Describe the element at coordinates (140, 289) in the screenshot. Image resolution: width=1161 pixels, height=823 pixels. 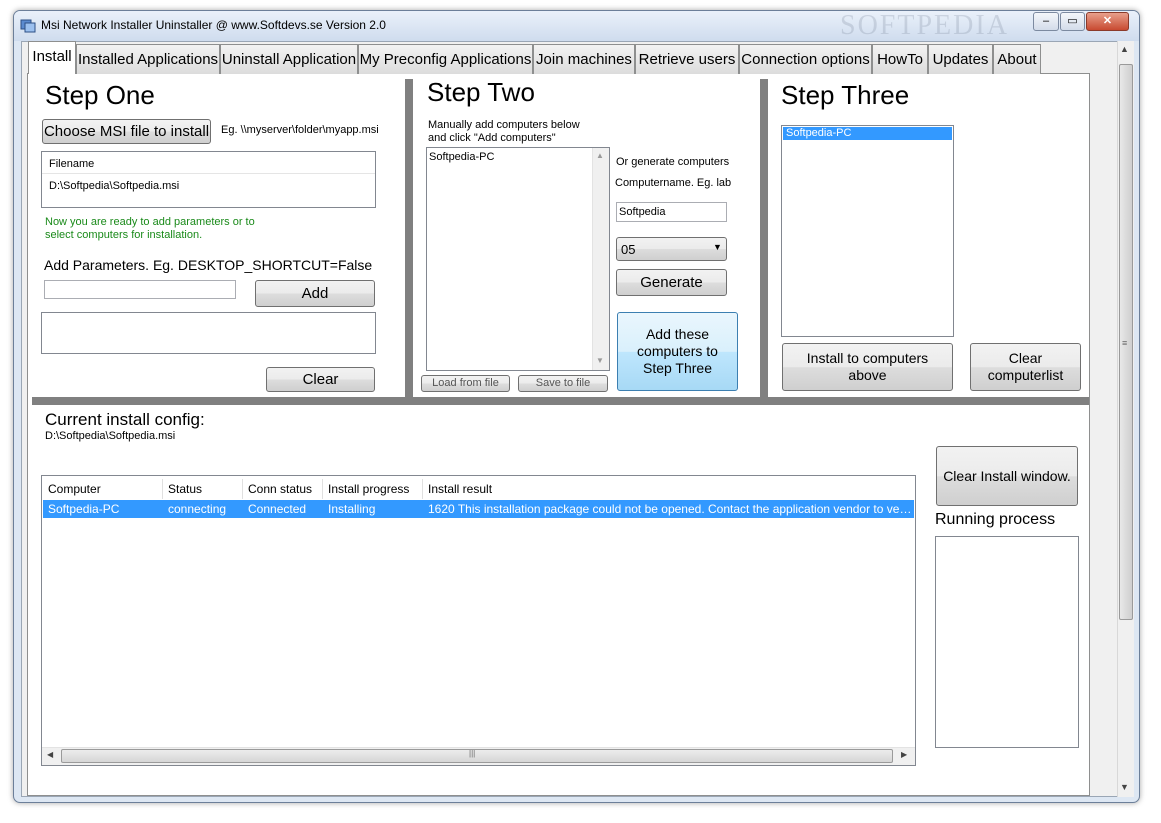
I see `params-input` at that location.